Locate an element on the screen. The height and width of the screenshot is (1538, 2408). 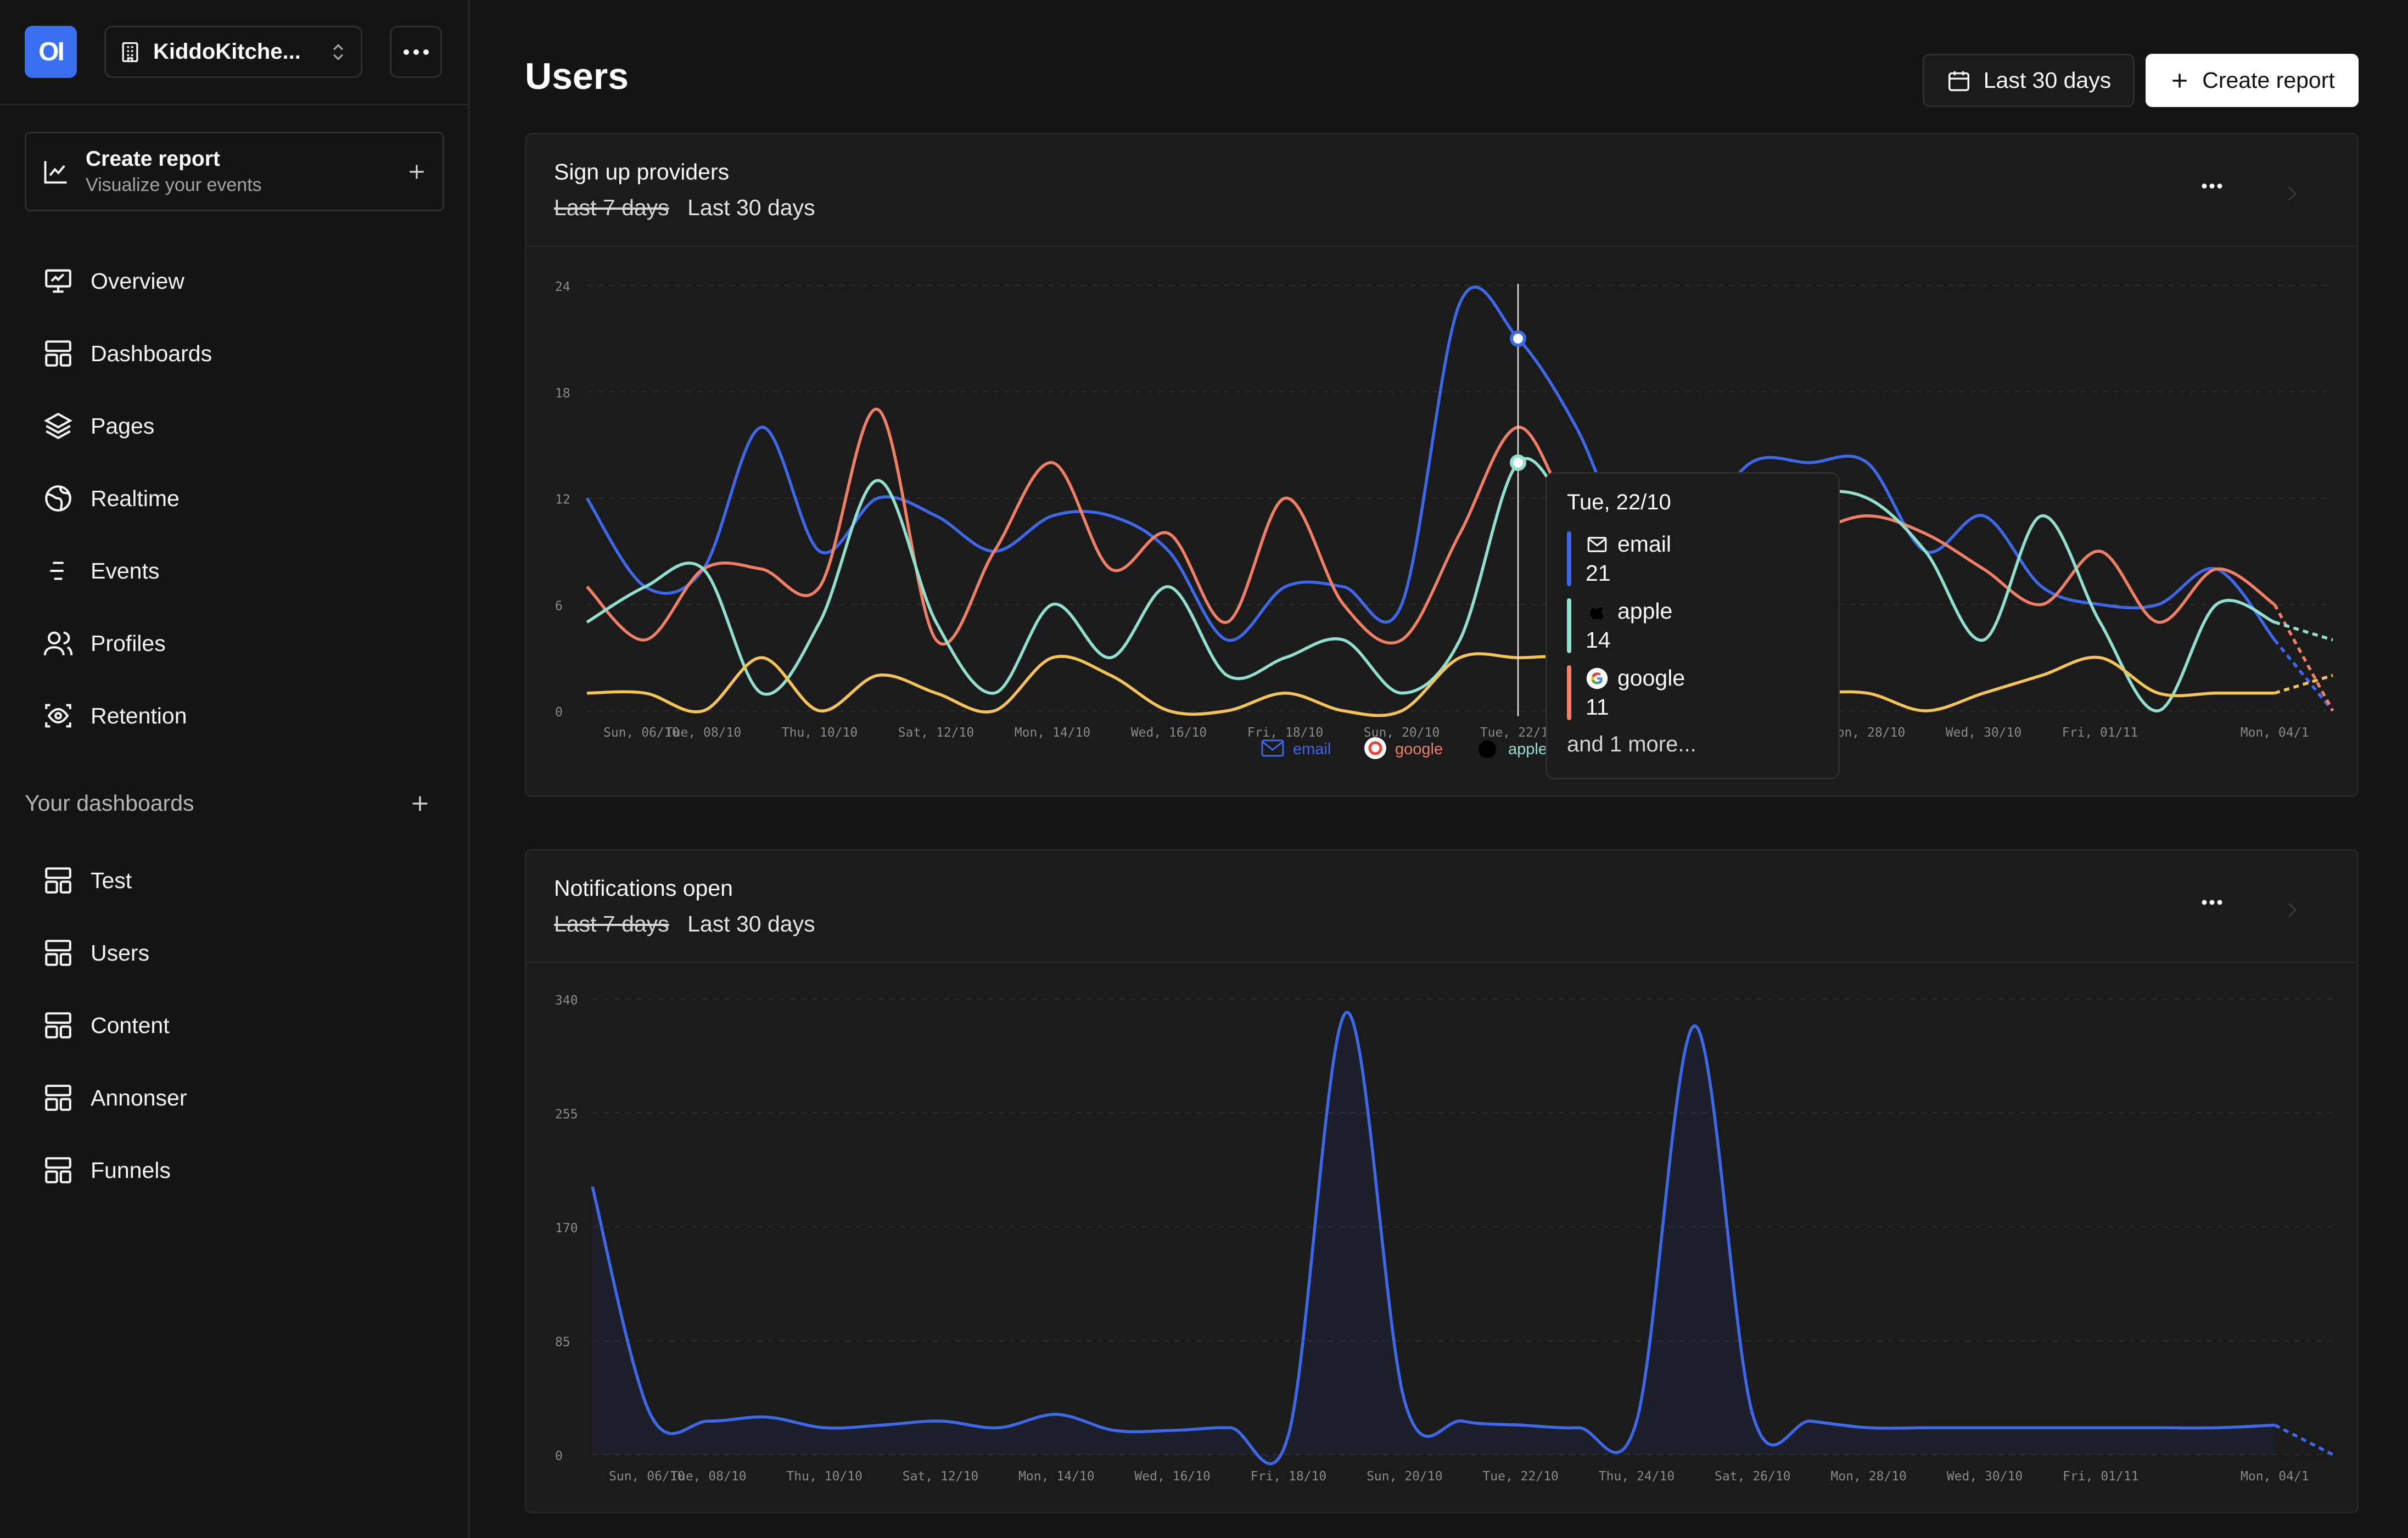
nav-label: Retention is located at coordinates (139, 715).